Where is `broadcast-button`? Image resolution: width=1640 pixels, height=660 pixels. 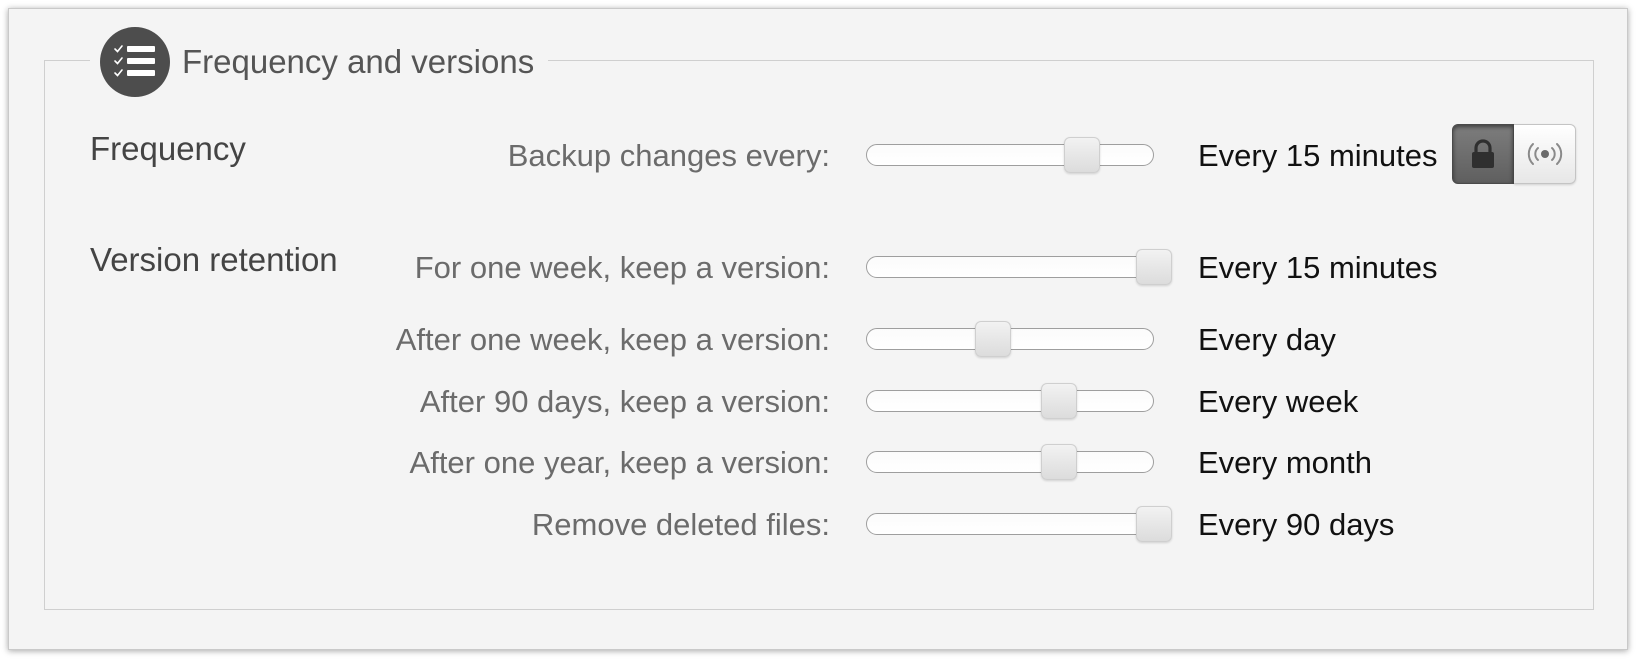 broadcast-button is located at coordinates (1545, 154).